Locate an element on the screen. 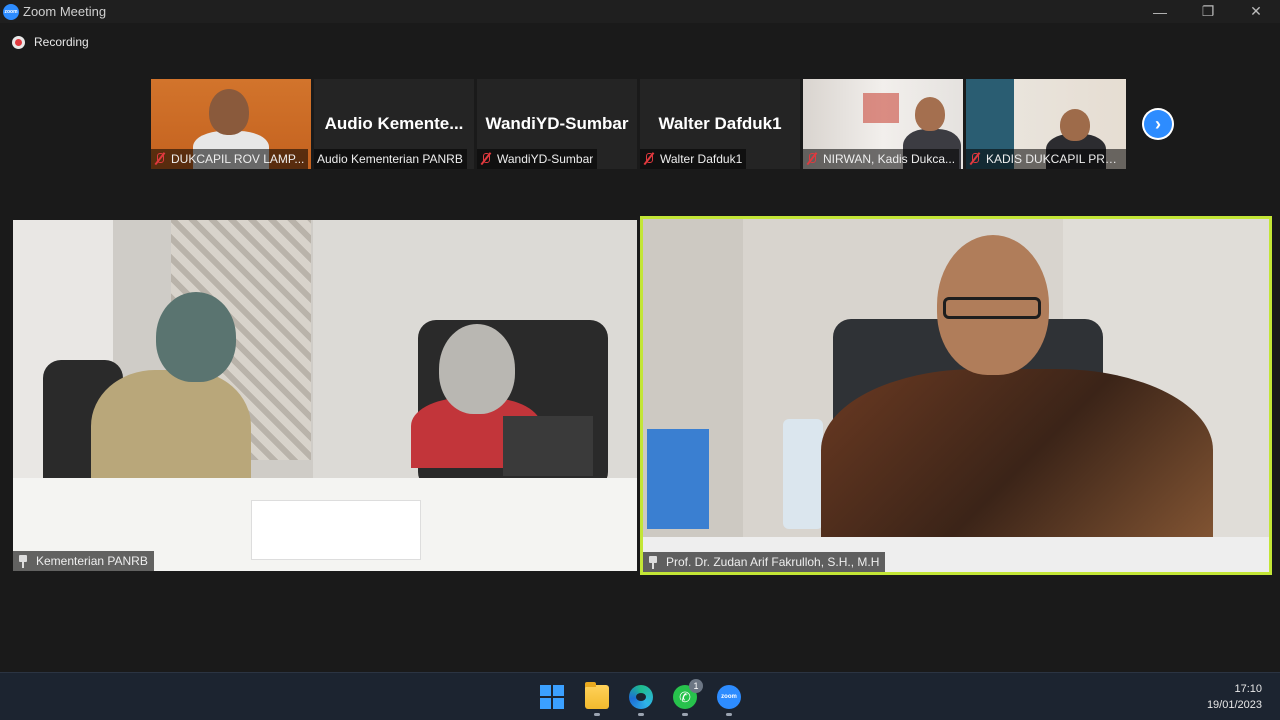 This screenshot has width=1280, height=720. tissue-box is located at coordinates (336, 530).